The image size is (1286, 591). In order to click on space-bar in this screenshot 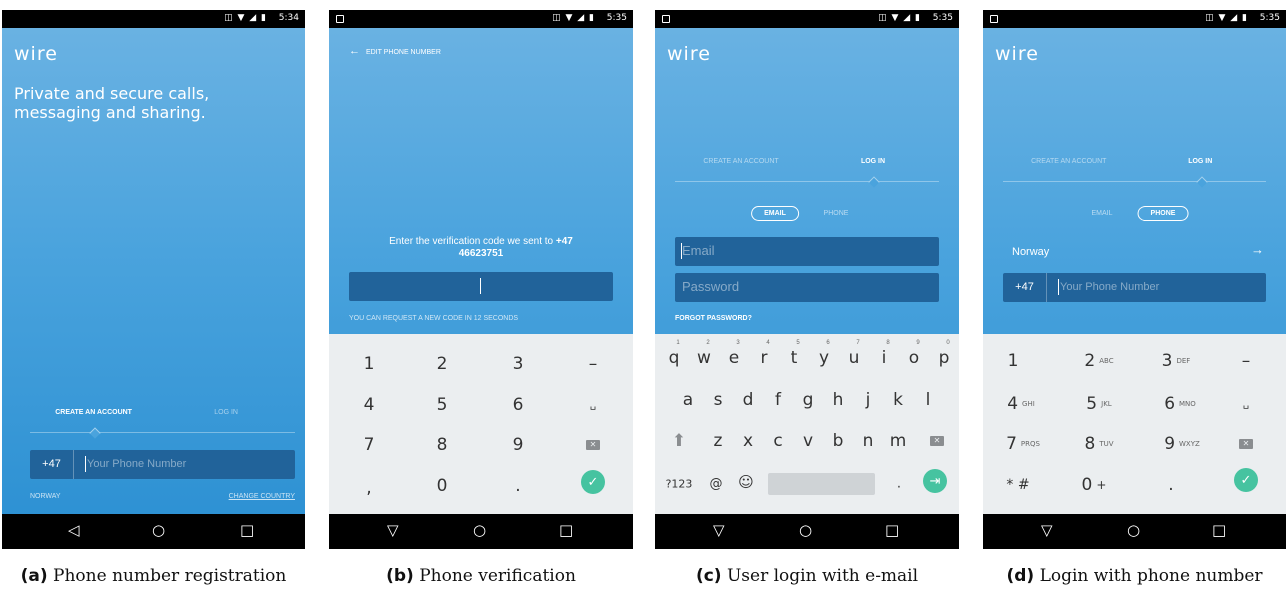, I will do `click(821, 484)`.